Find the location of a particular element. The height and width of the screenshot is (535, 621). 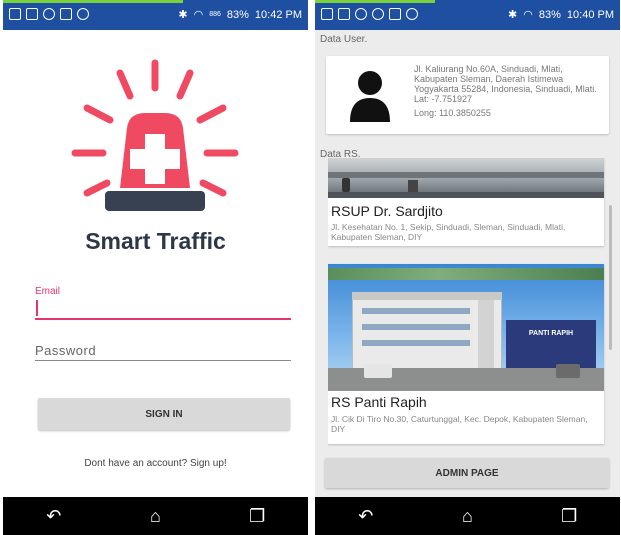

network-speed: 886 is located at coordinates (215, 14).